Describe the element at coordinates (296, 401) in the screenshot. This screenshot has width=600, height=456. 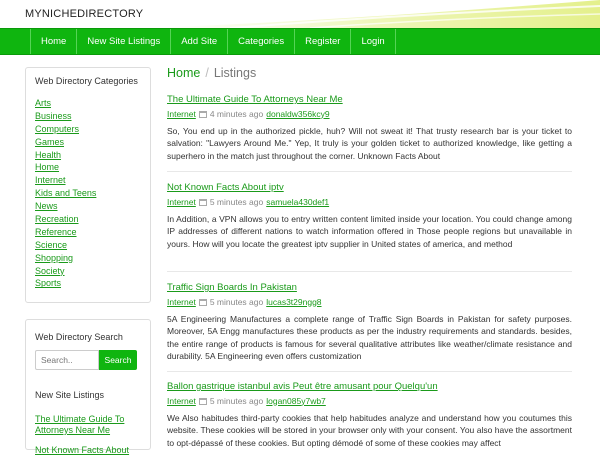
I see `listing-user-link: logan085y7wb7` at that location.